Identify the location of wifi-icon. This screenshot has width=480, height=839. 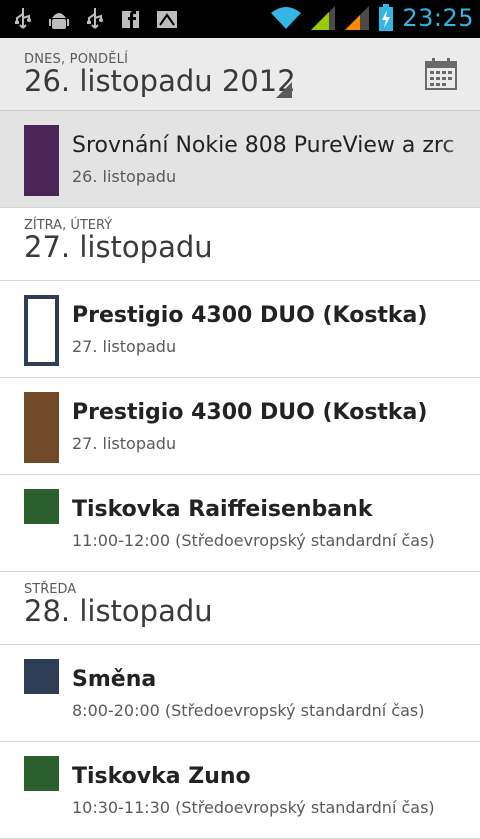
(286, 18).